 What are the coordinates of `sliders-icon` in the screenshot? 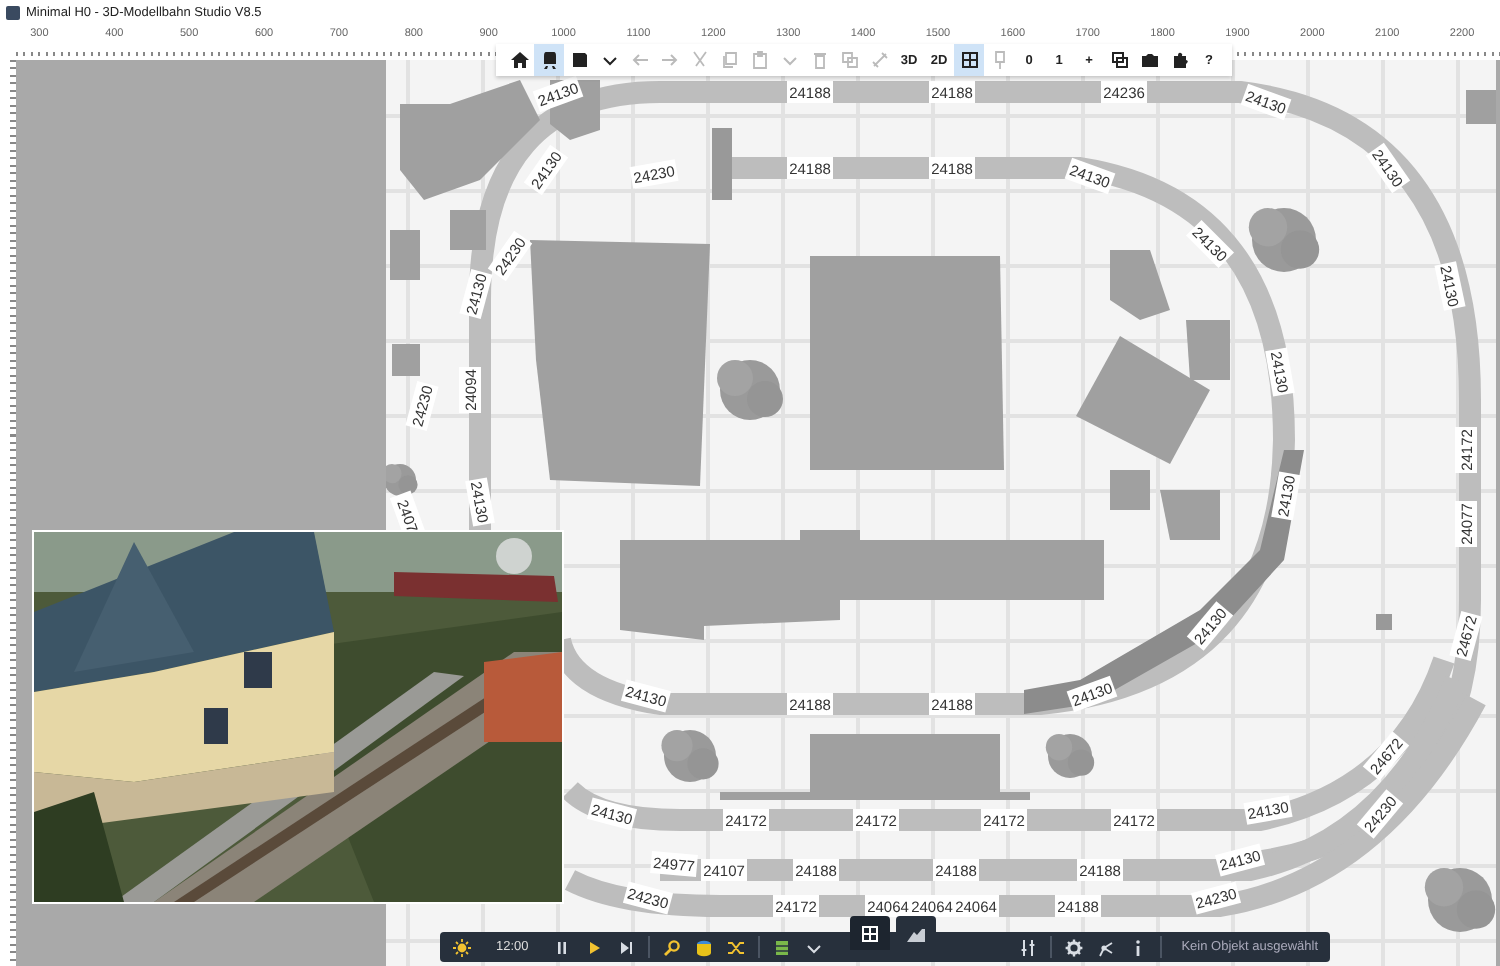 It's located at (1027, 947).